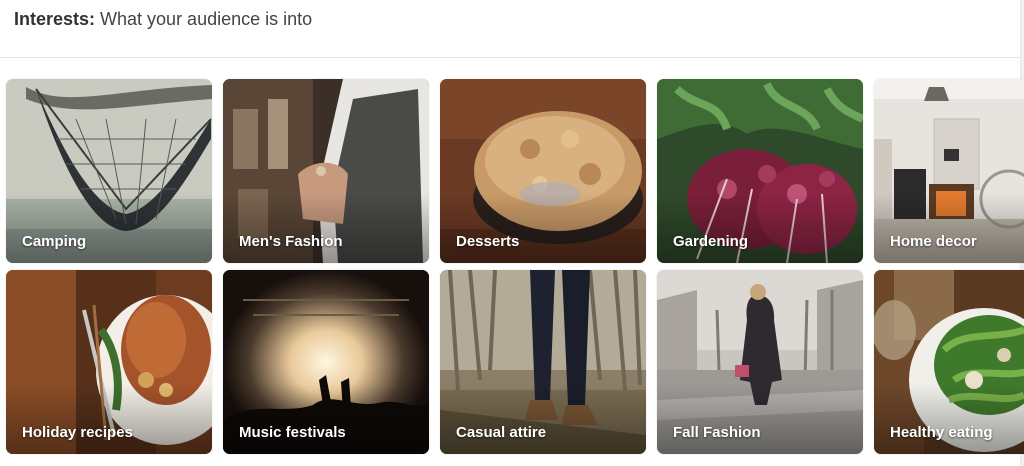  I want to click on interest-label: Healthy eating, so click(941, 432).